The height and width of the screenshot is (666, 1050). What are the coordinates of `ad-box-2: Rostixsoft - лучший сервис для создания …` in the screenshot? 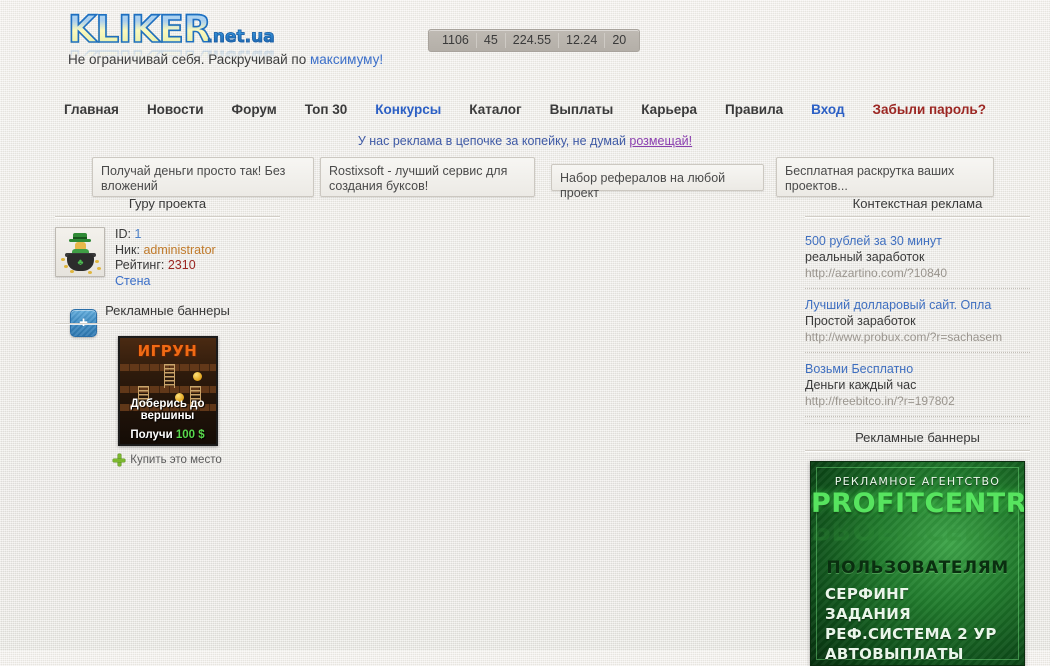 It's located at (427, 177).